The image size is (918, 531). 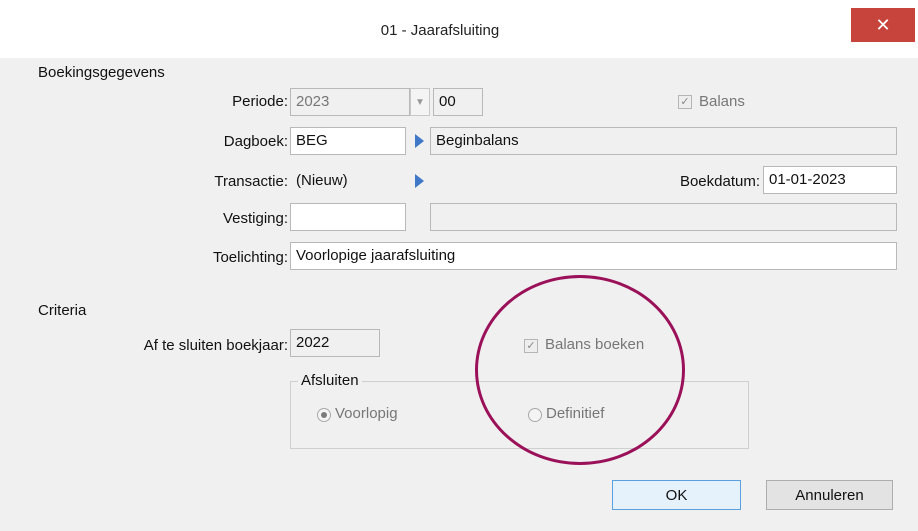 What do you see at coordinates (458, 102) in the screenshot?
I see `periode-period-field: 00` at bounding box center [458, 102].